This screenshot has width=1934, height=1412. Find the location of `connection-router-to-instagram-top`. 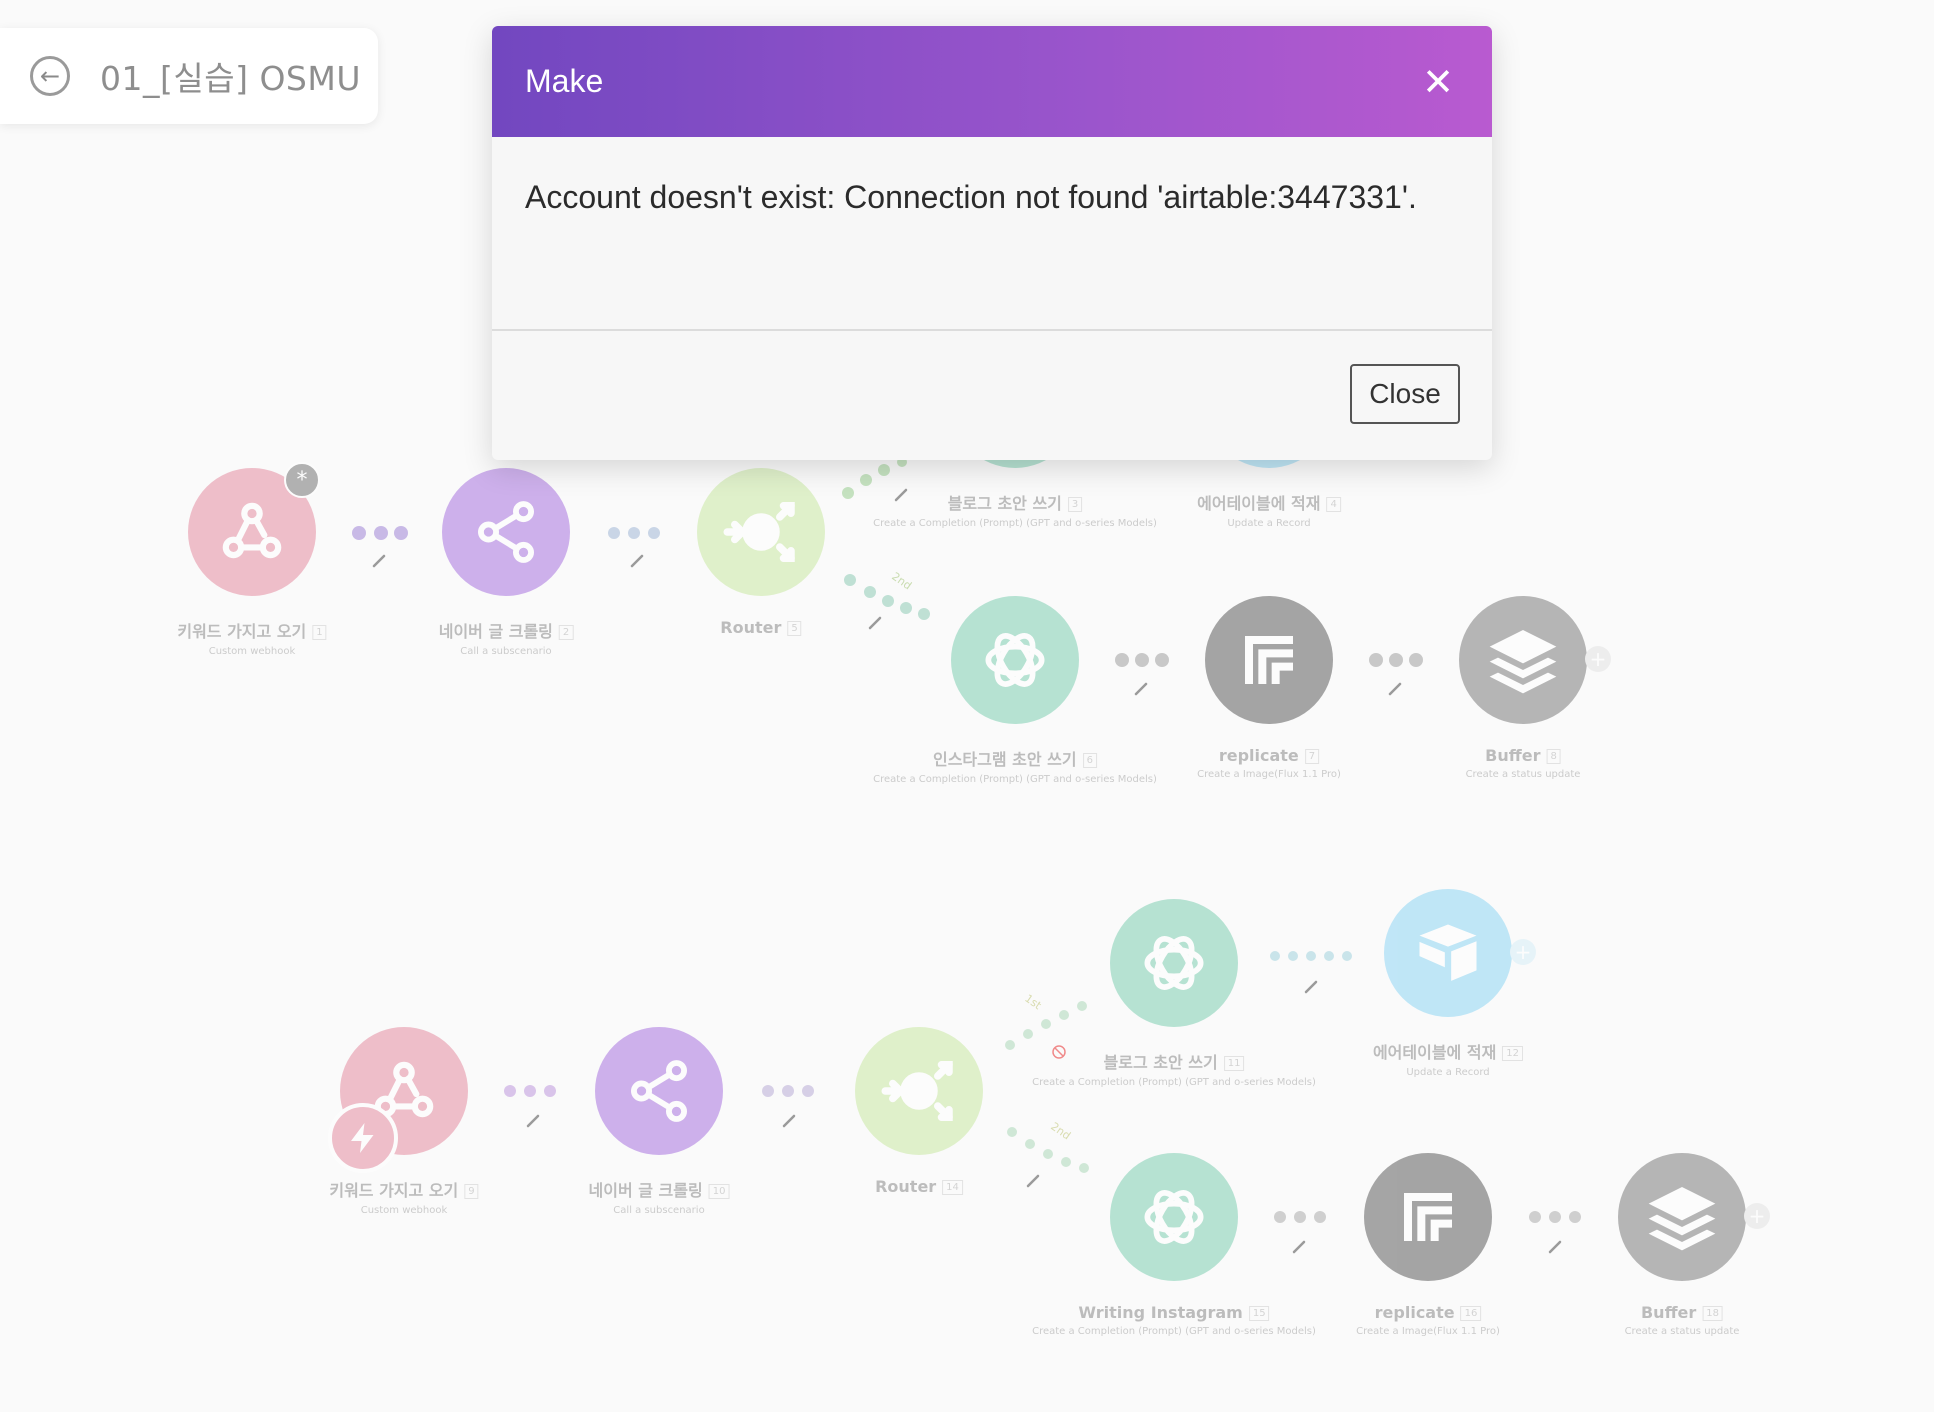

connection-router-to-instagram-top is located at coordinates (887, 597).